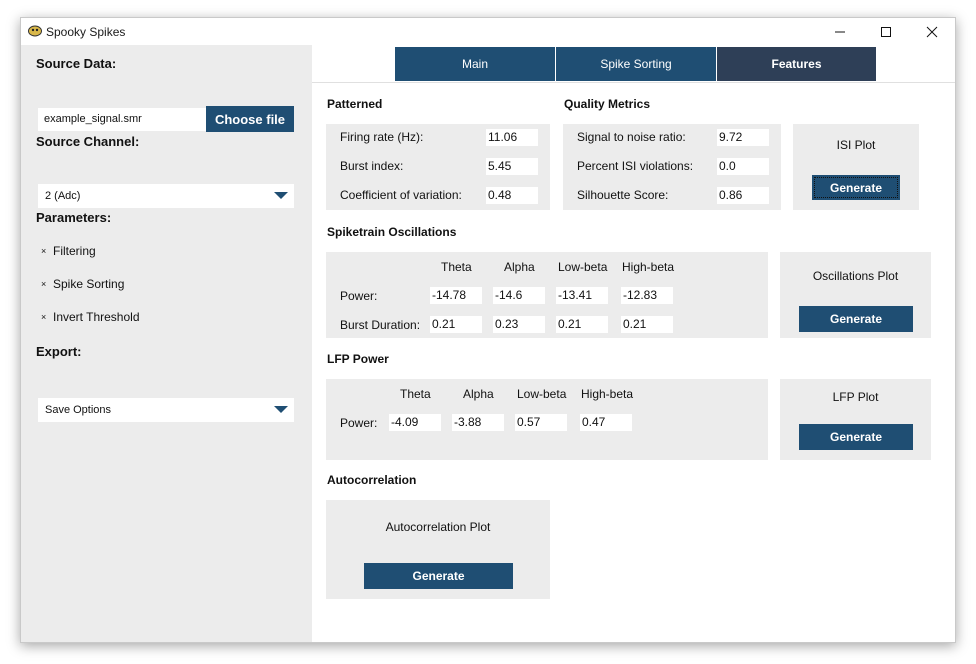 The image size is (976, 664). I want to click on close-button, so click(932, 31).